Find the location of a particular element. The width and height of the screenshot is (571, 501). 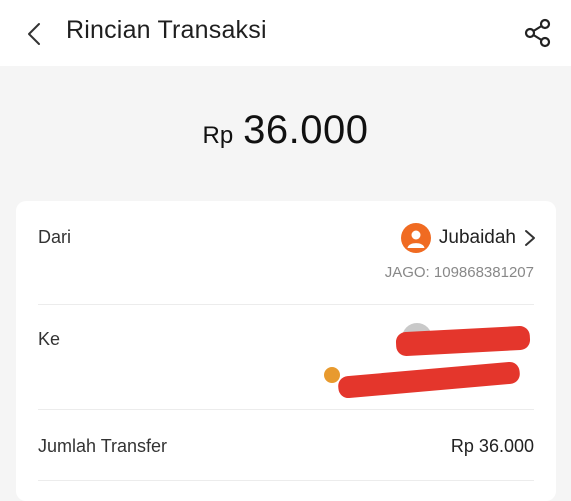

from-label: Dari is located at coordinates (55, 237).